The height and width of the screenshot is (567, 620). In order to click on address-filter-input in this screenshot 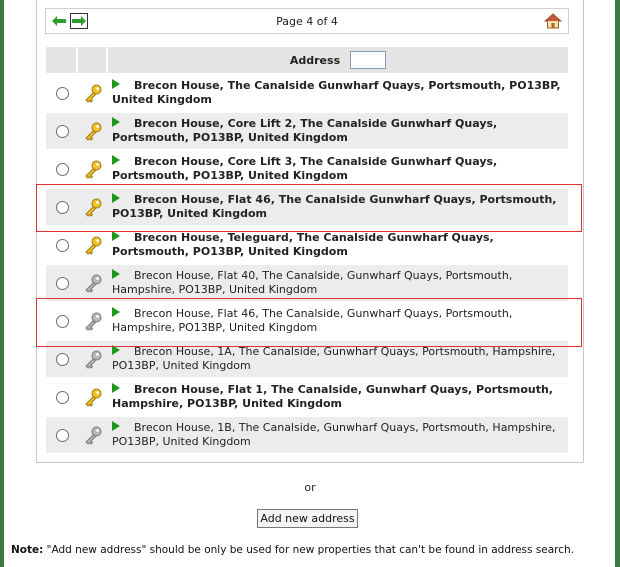, I will do `click(368, 60)`.